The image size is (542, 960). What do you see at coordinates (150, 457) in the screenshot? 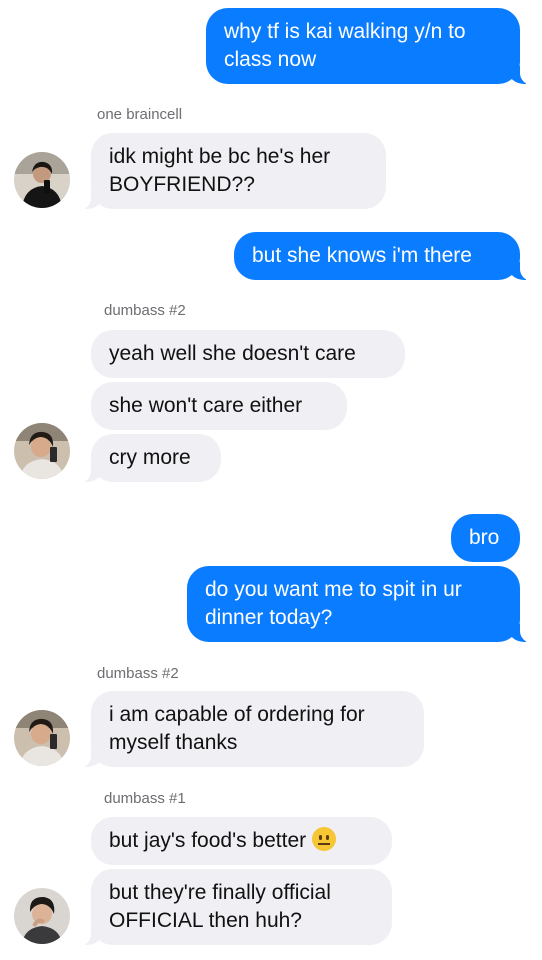
I see `message-text: cry more` at bounding box center [150, 457].